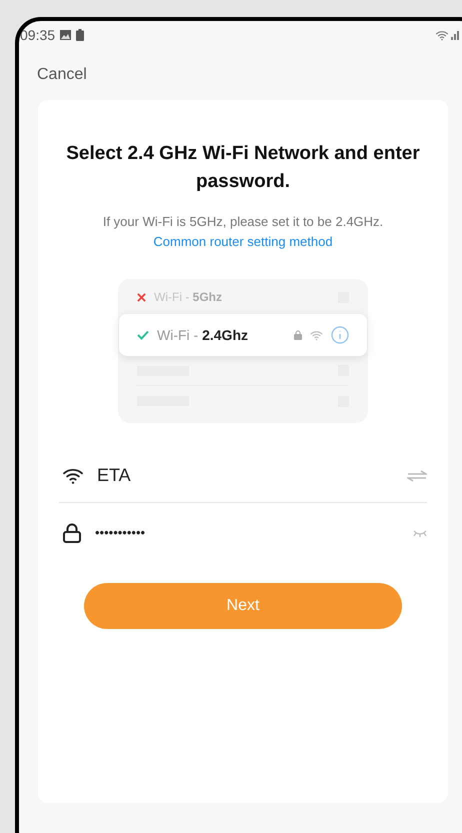 The image size is (462, 833). Describe the element at coordinates (202, 335) in the screenshot. I see `network-label: Wi-Fi - 2.4Ghz` at that location.